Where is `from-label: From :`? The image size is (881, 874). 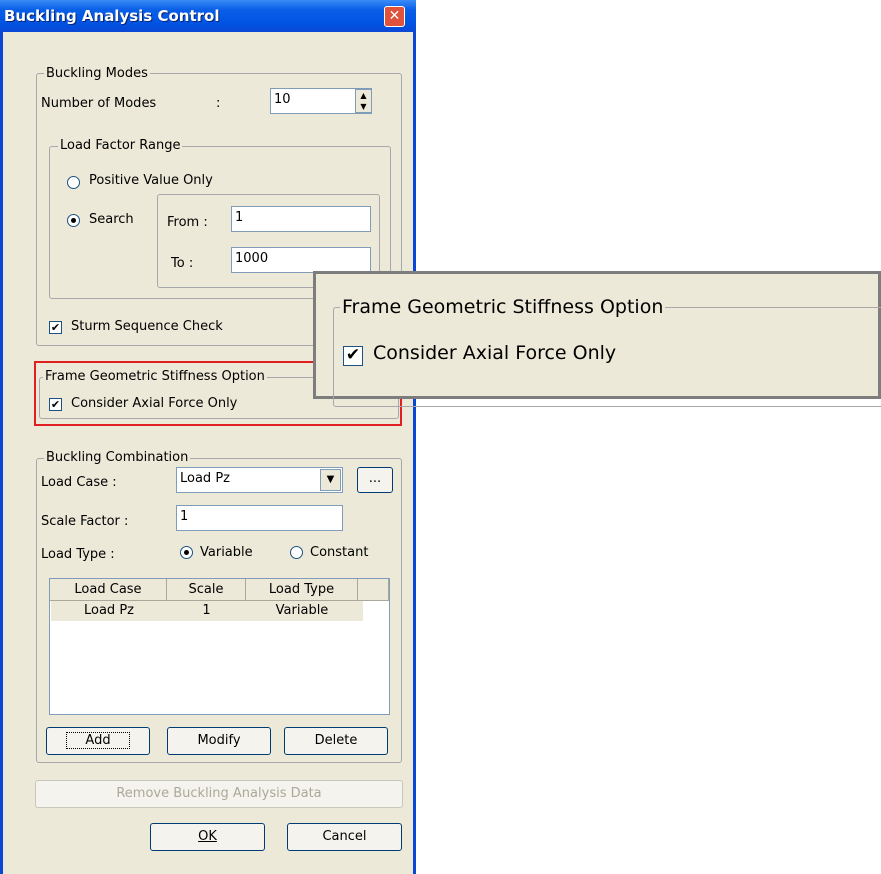
from-label: From : is located at coordinates (187, 222).